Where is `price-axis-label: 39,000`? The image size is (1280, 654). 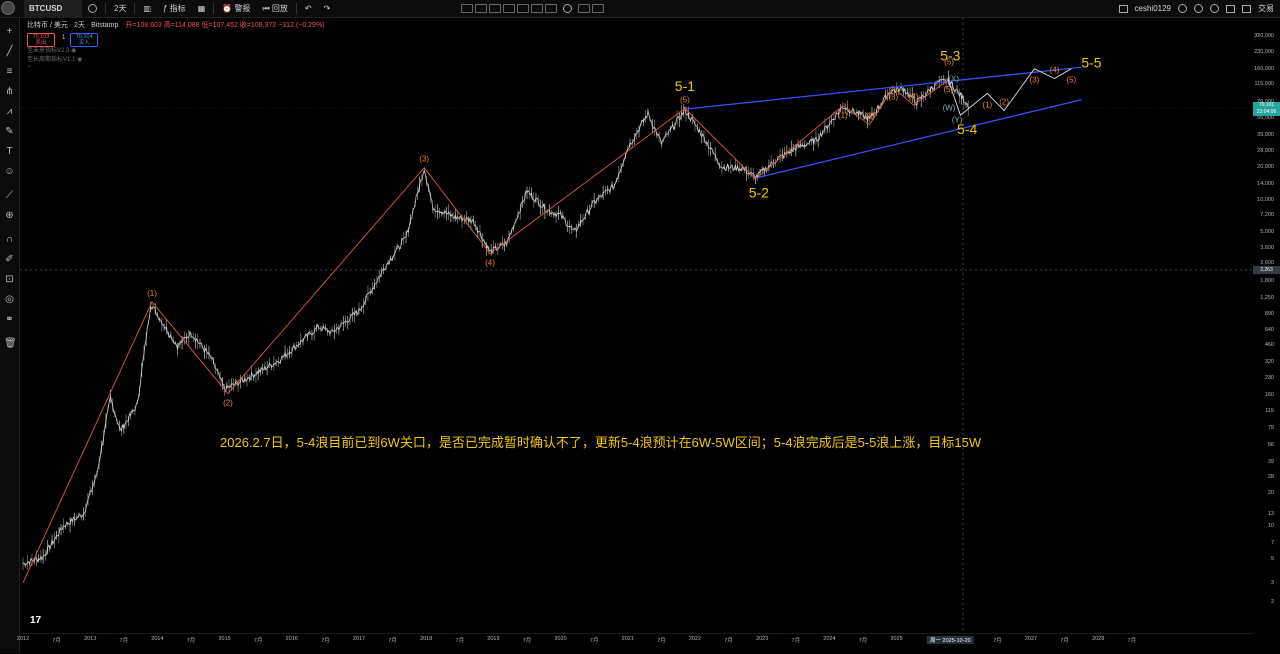 price-axis-label: 39,000 is located at coordinates (1265, 135).